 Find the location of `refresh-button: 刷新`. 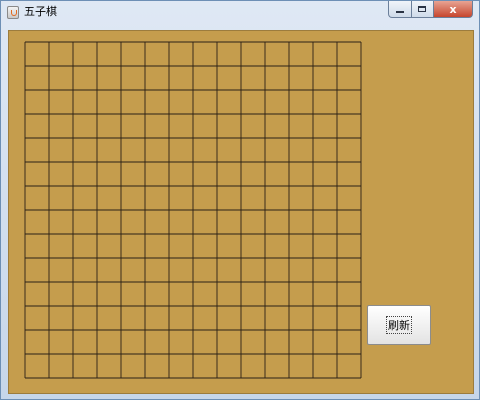

refresh-button: 刷新 is located at coordinates (399, 325).